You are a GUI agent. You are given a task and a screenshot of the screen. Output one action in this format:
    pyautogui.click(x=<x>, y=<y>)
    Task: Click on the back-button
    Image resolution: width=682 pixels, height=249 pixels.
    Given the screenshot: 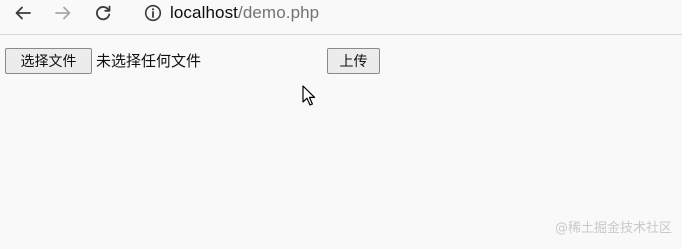 What is the action you would take?
    pyautogui.click(x=23, y=13)
    